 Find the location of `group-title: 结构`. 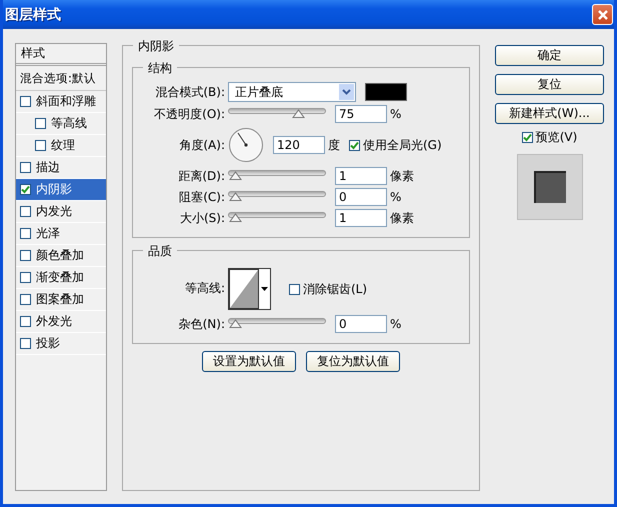

group-title: 结构 is located at coordinates (160, 68).